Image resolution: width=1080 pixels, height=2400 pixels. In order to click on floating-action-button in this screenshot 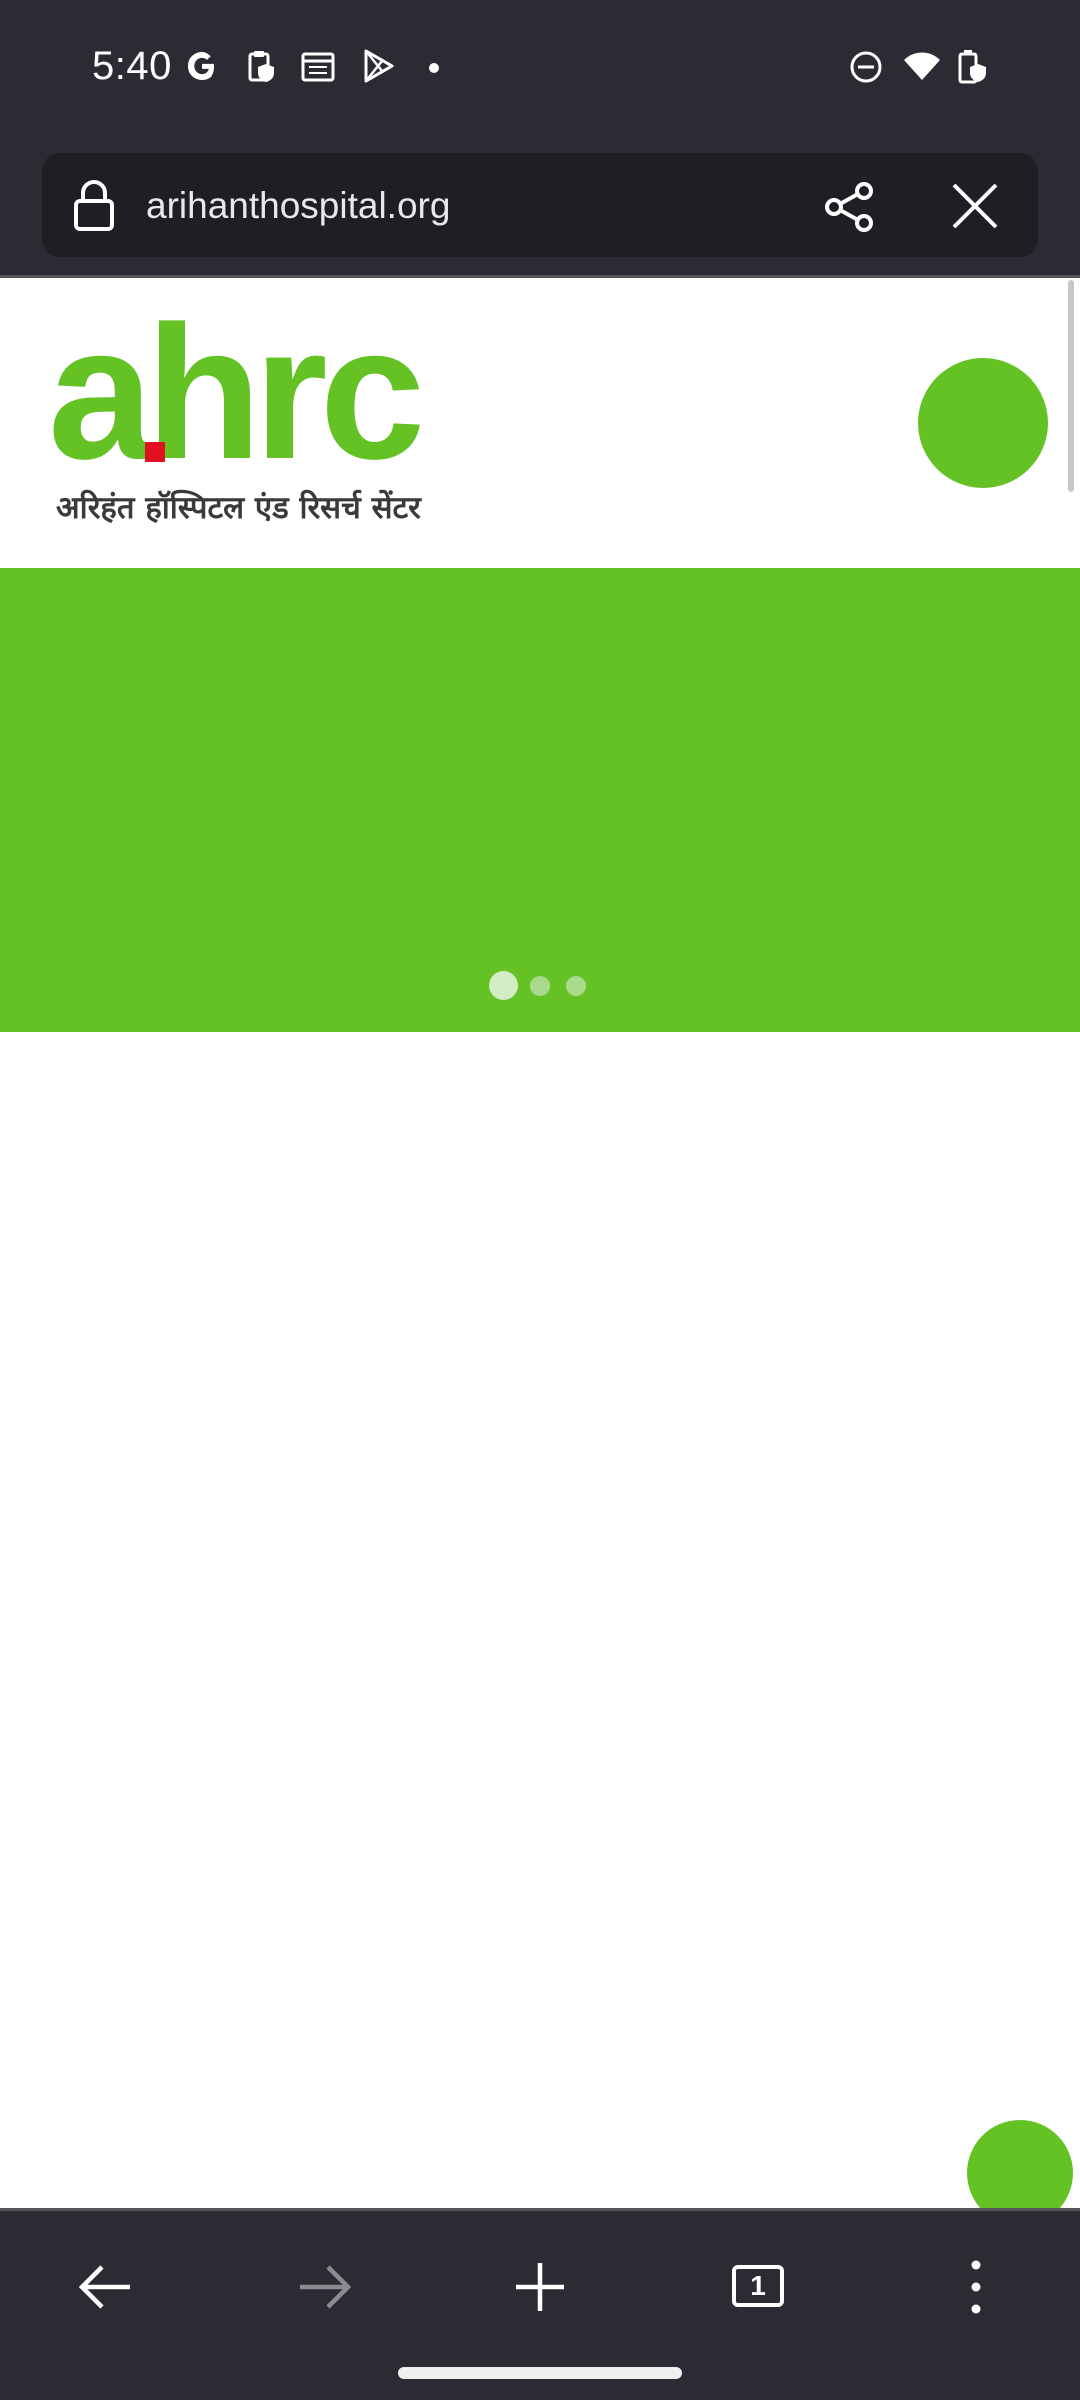, I will do `click(1020, 2164)`.